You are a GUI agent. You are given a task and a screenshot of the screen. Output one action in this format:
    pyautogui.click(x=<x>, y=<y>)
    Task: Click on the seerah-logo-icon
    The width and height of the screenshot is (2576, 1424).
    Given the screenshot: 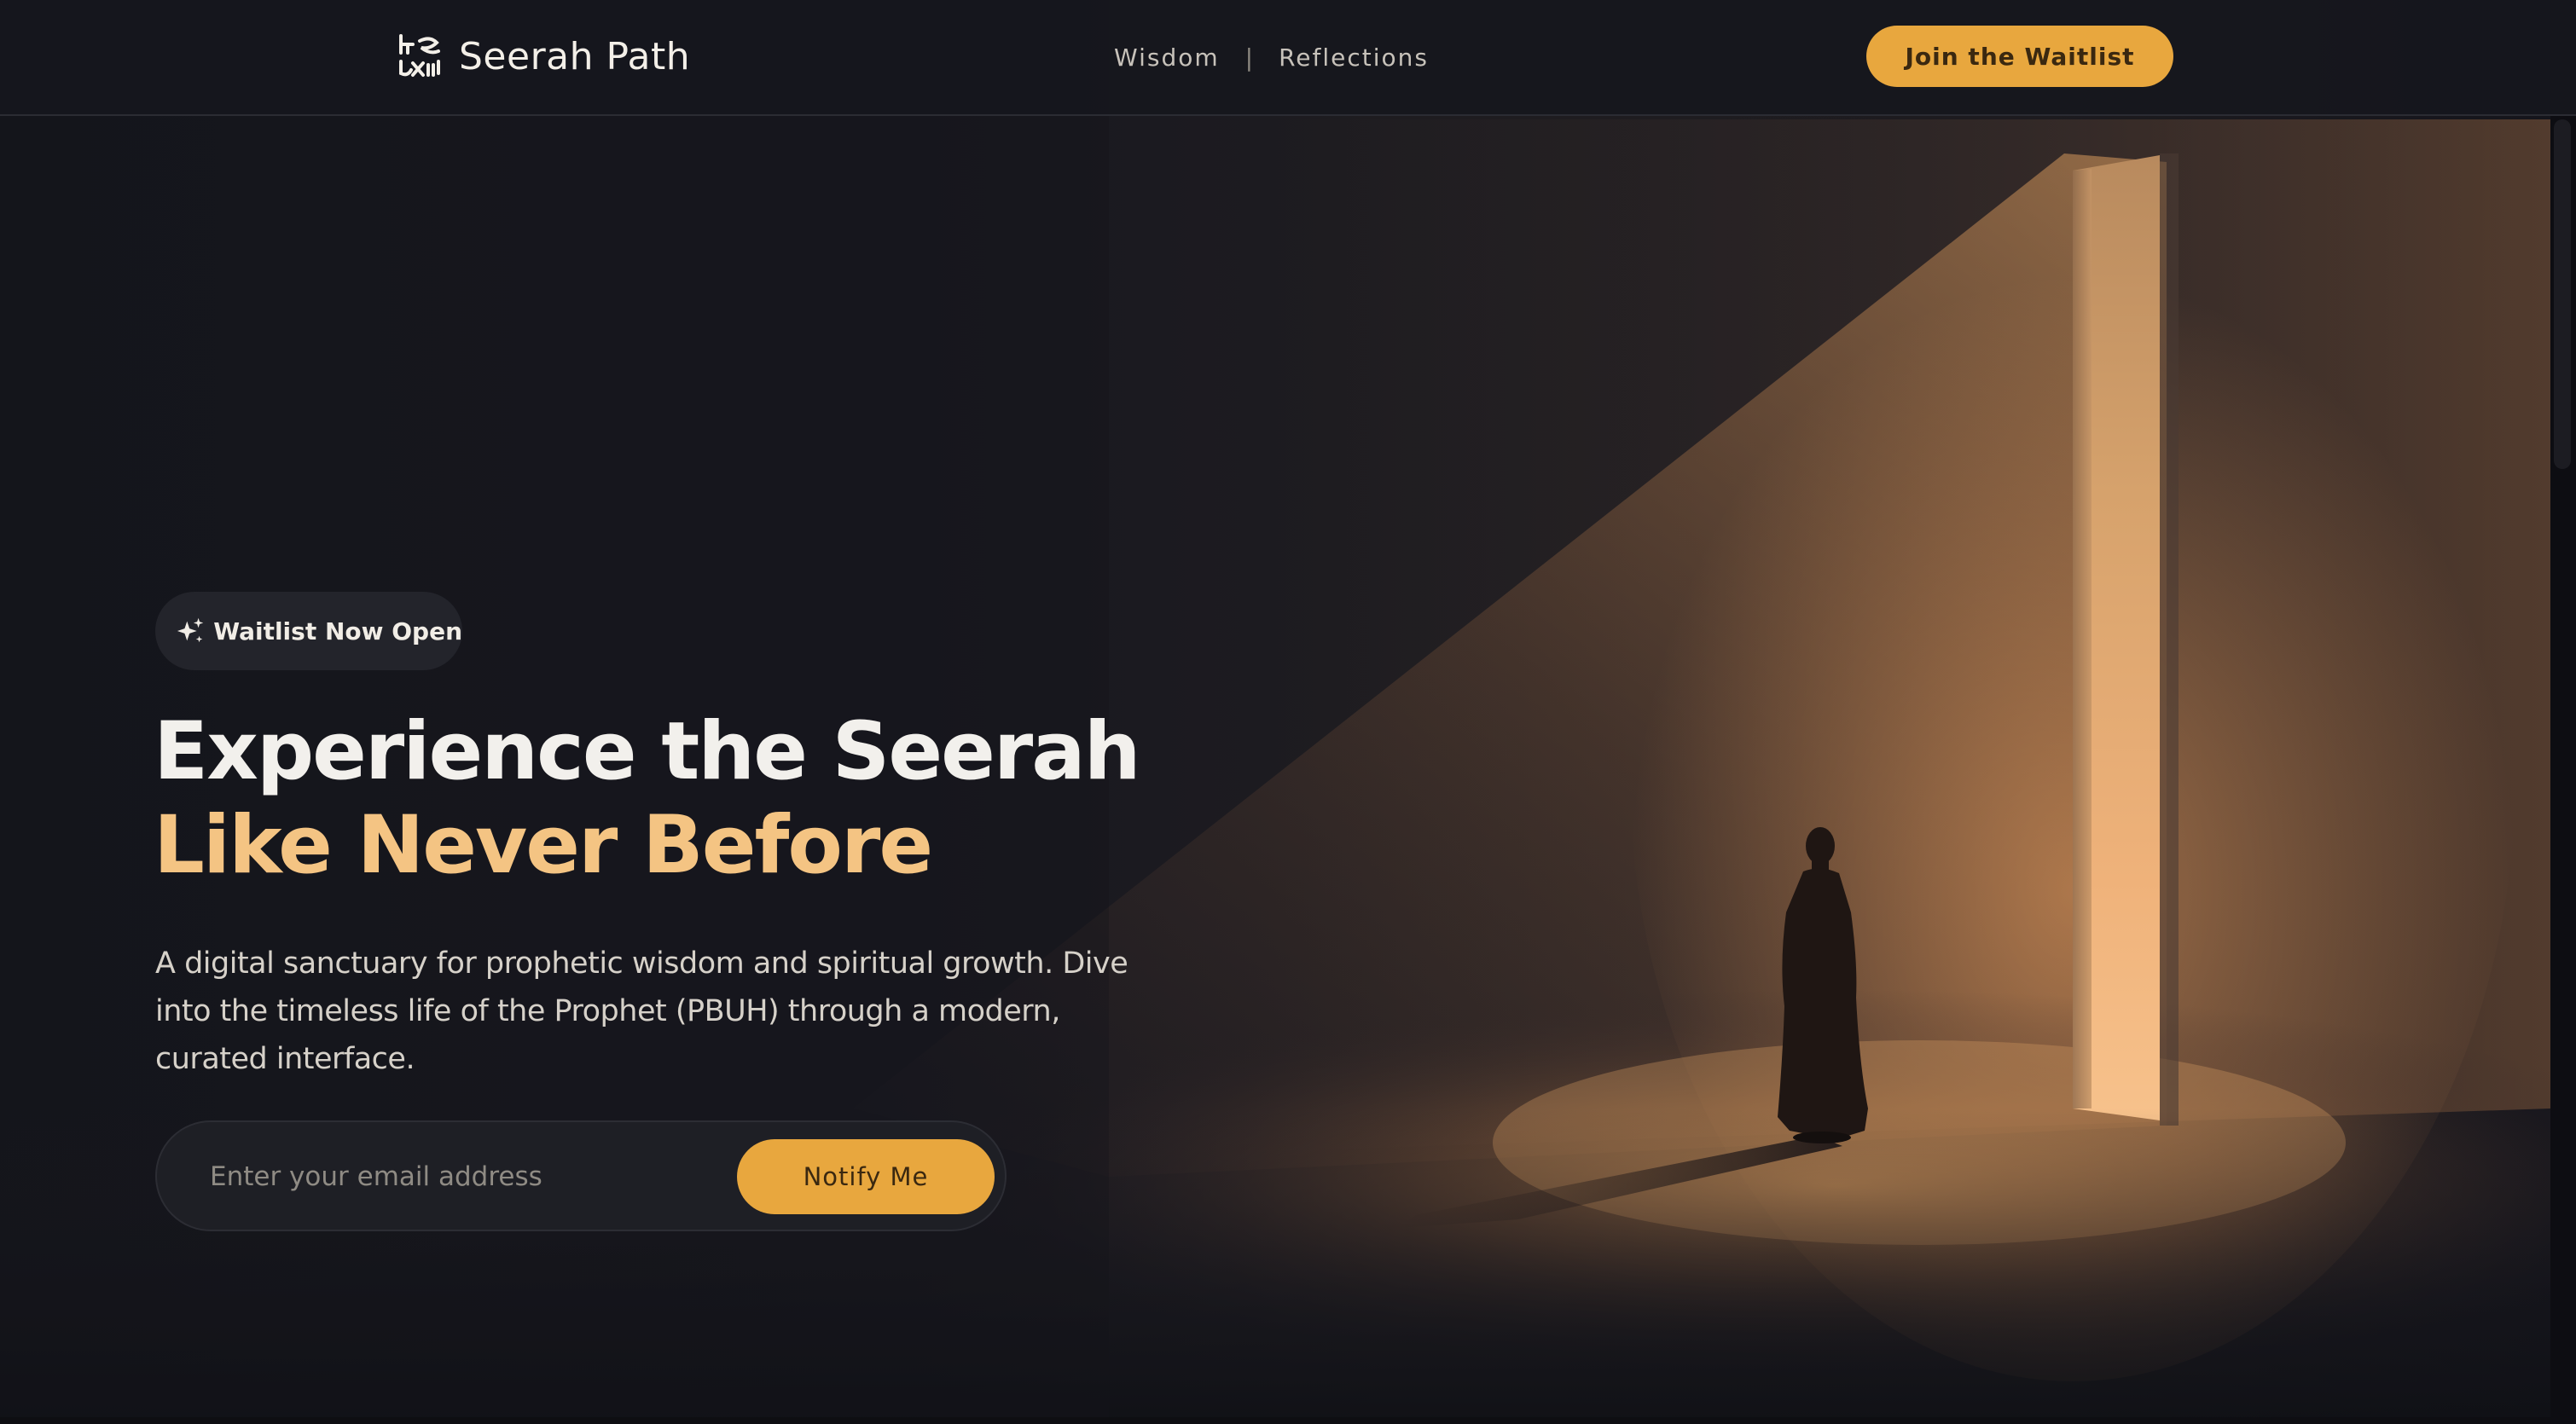 What is the action you would take?
    pyautogui.click(x=419, y=55)
    